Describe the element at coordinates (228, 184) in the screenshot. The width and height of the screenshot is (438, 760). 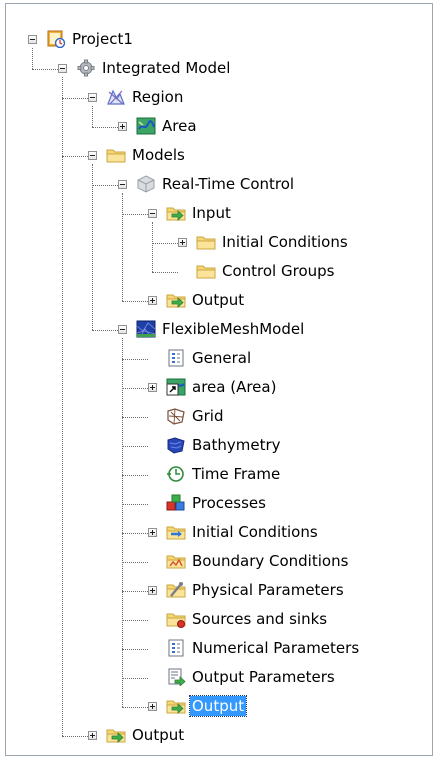
I see `tree-node-label: Real-Time Control` at that location.